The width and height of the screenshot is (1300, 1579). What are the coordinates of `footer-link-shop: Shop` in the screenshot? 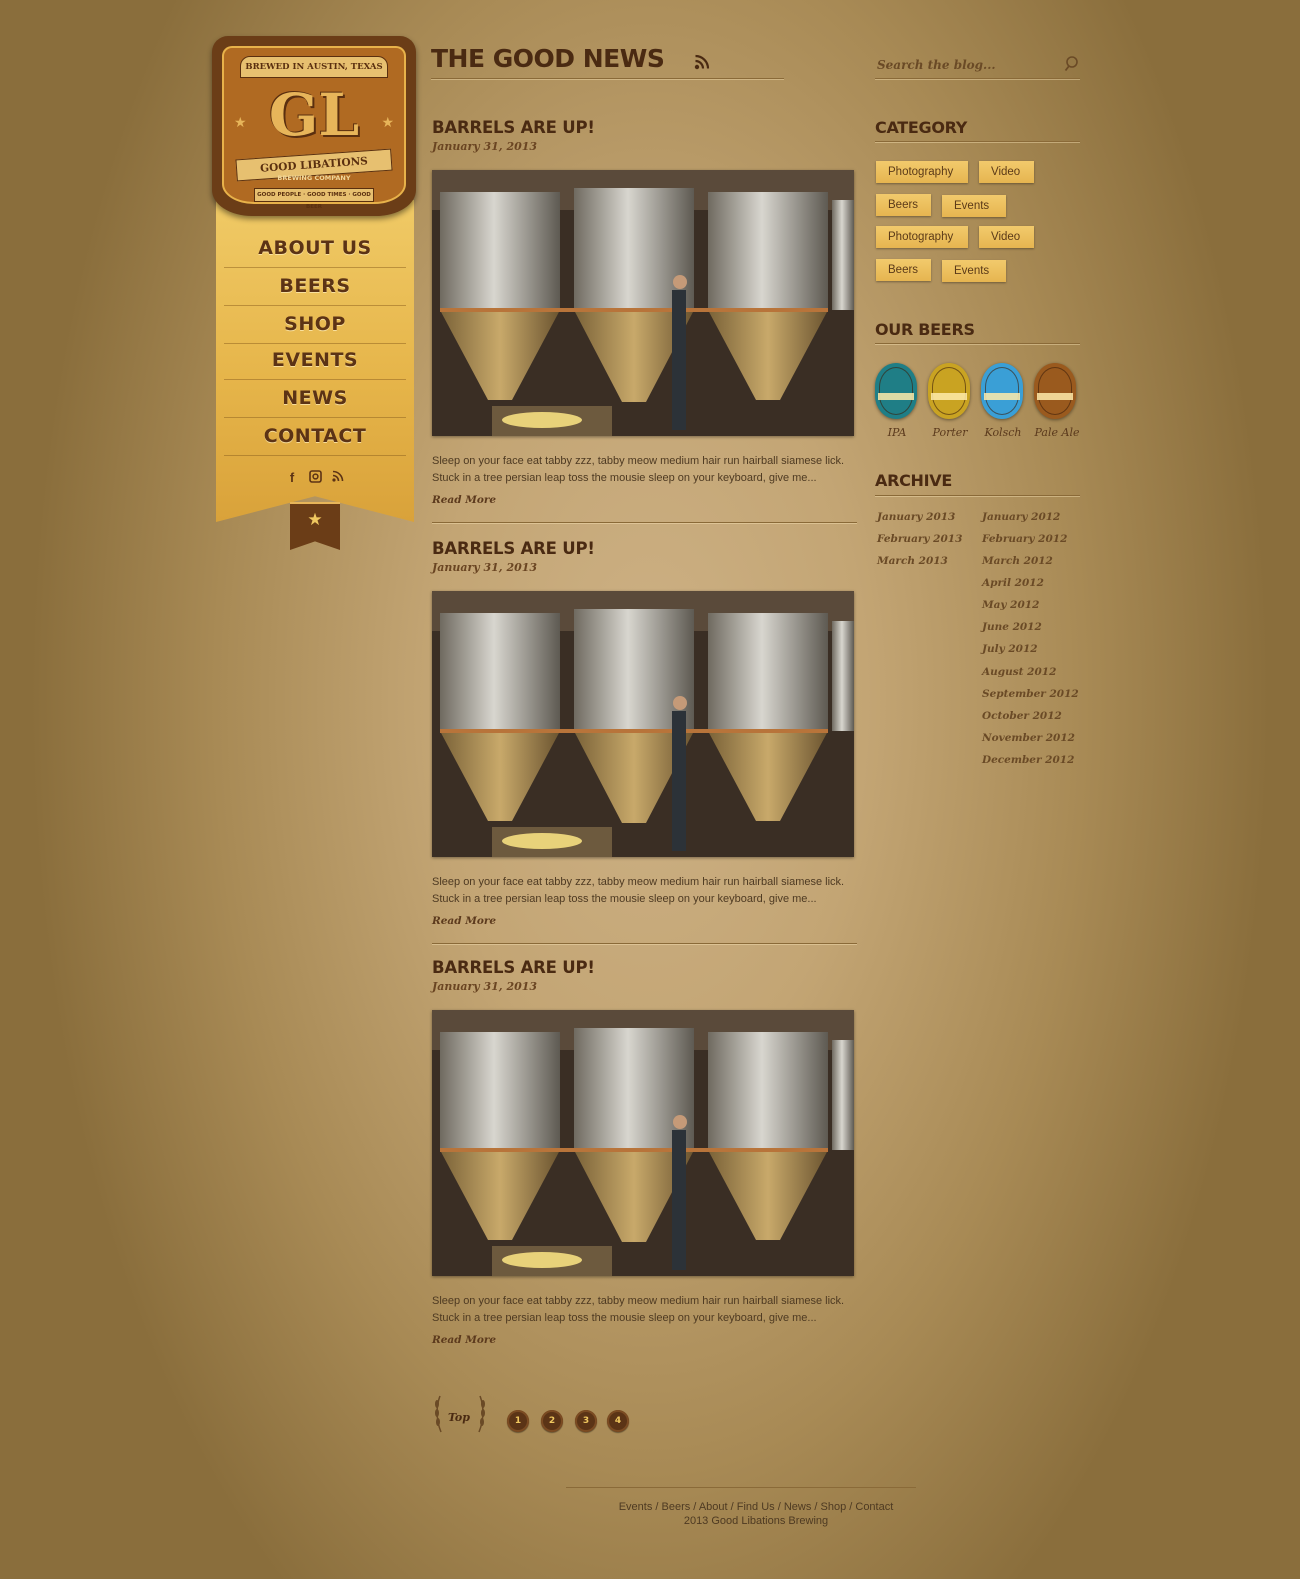 It's located at (834, 1507).